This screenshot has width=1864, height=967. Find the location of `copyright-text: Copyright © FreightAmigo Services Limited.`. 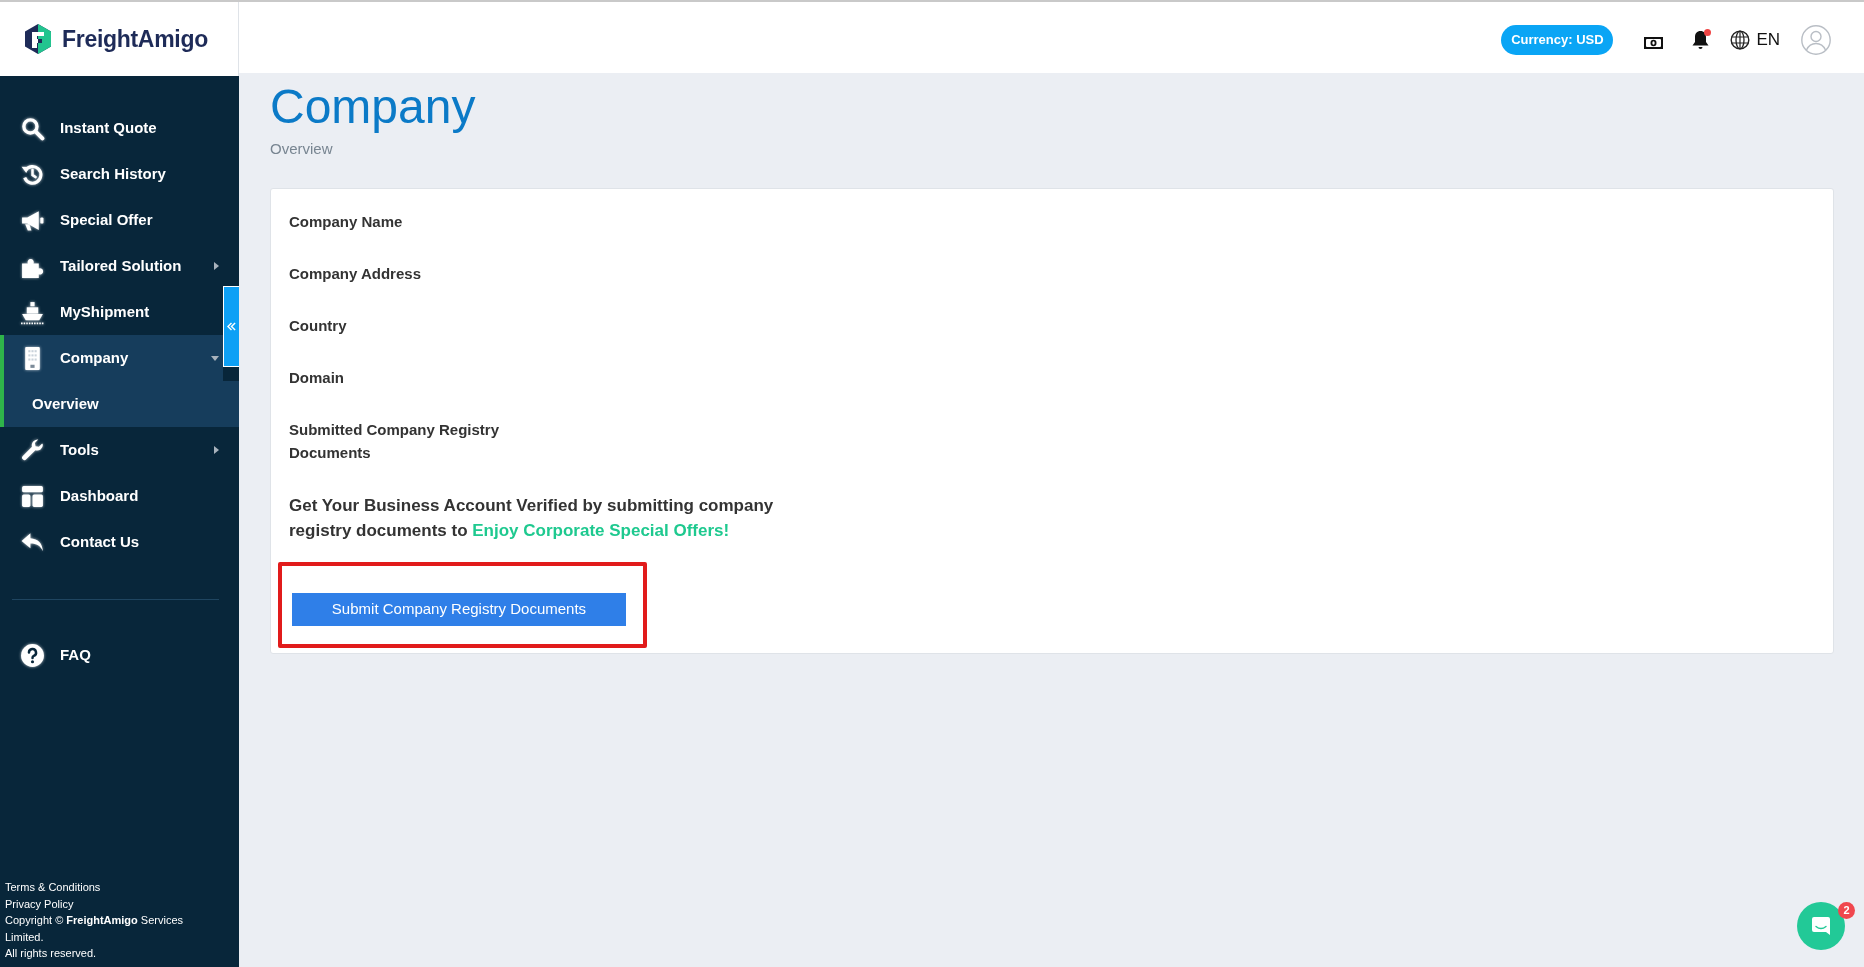

copyright-text: Copyright © FreightAmigo Services Limited. is located at coordinates (95, 929).